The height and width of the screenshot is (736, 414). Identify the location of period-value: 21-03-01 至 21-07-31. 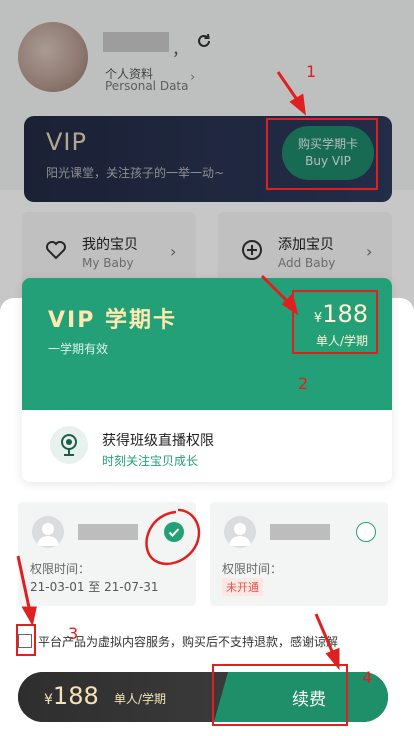
(94, 587).